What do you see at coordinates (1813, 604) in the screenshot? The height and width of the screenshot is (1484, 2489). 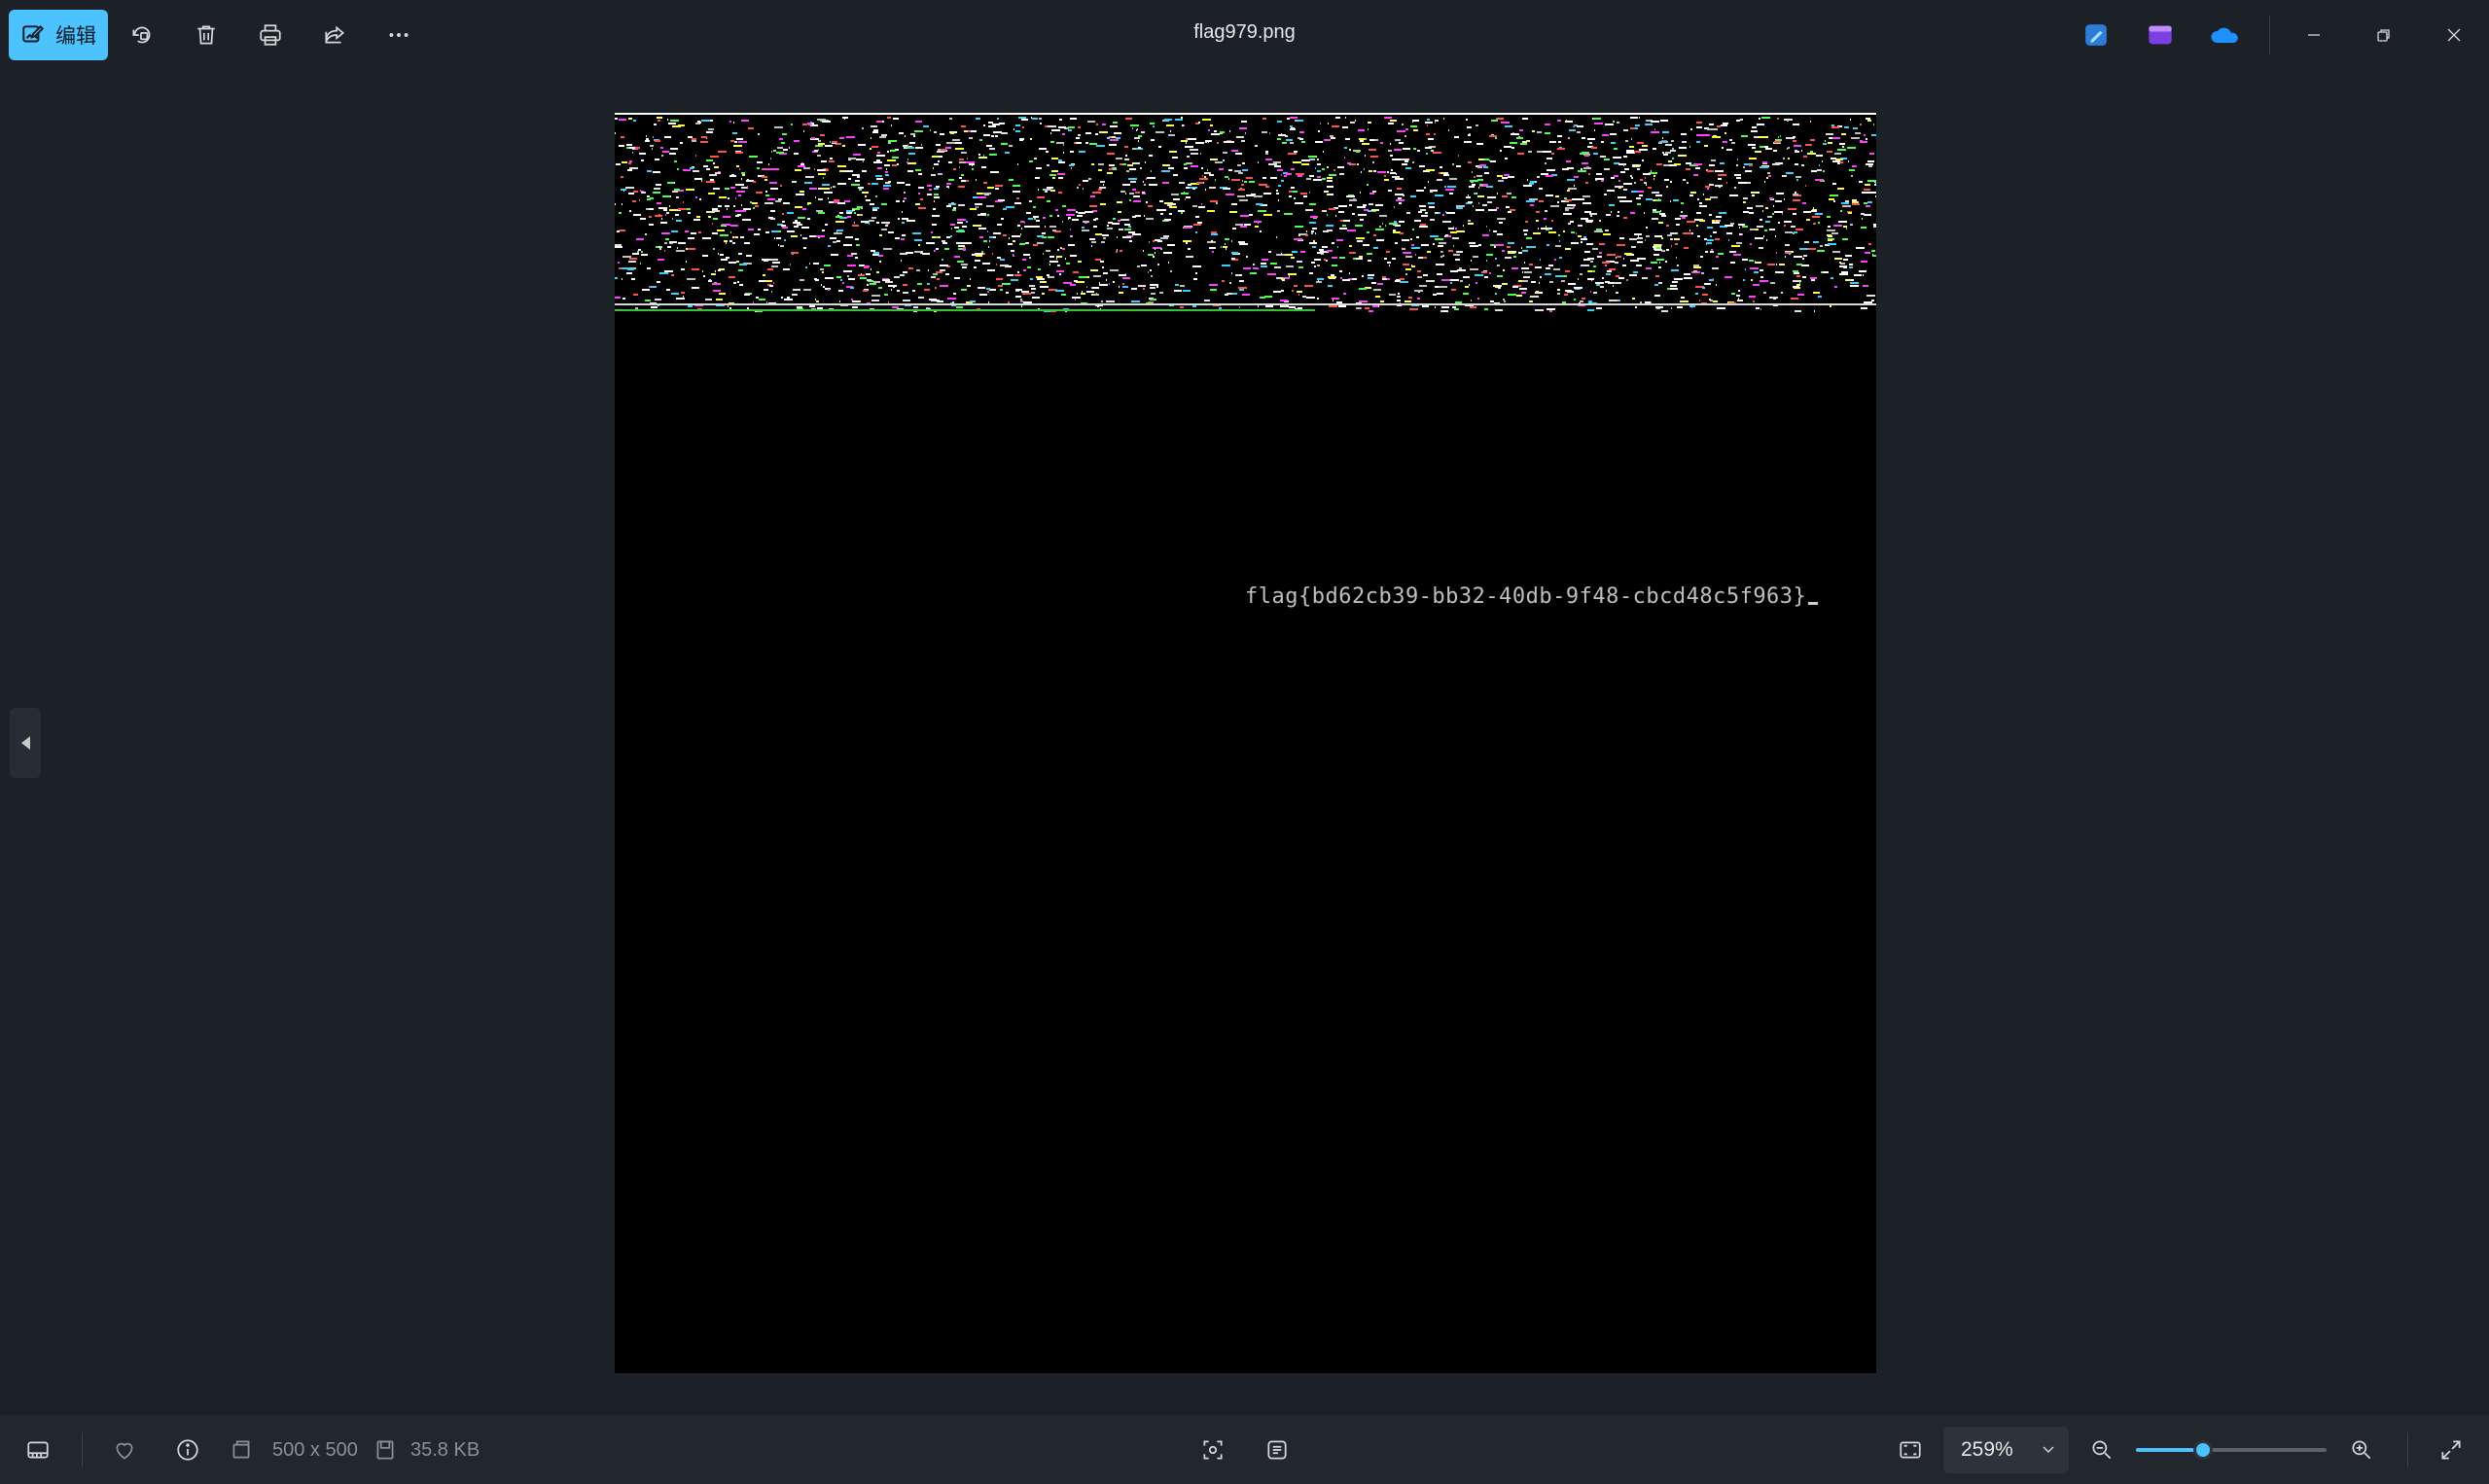 I see `flag-dot` at bounding box center [1813, 604].